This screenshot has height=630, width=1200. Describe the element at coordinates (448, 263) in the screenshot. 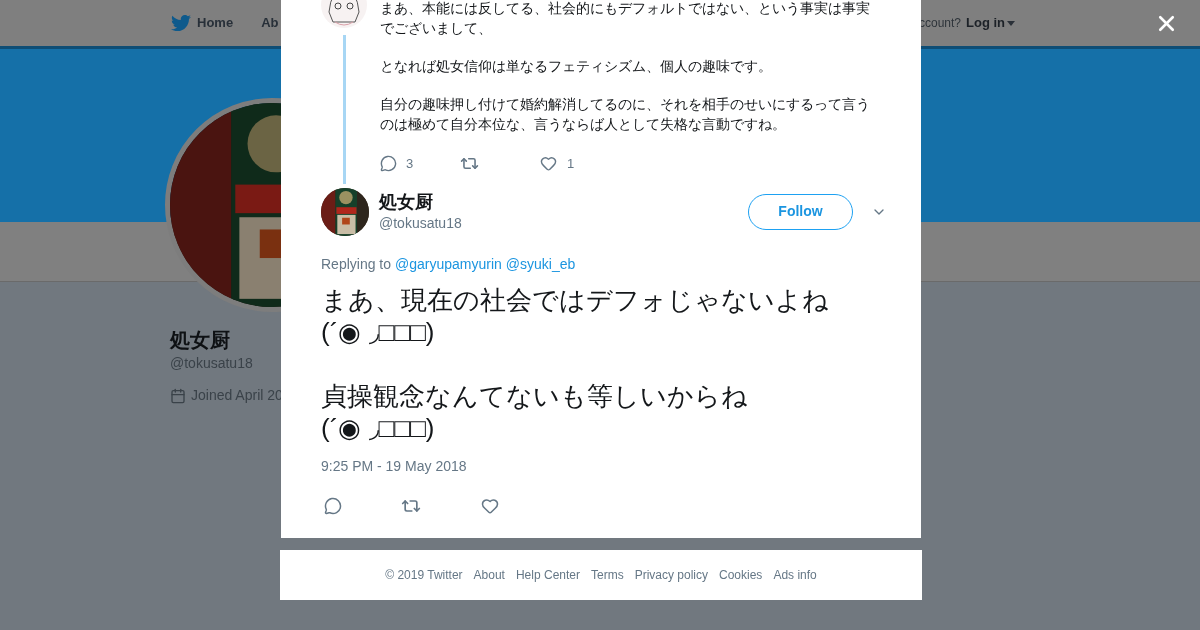

I see `mention-link: @garyupamyurin` at that location.